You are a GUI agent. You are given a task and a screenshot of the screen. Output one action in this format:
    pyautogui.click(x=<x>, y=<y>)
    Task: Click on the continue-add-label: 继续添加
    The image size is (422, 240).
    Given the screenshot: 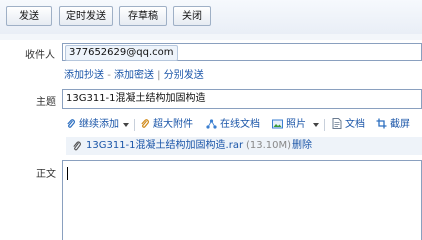 What is the action you would take?
    pyautogui.click(x=99, y=124)
    